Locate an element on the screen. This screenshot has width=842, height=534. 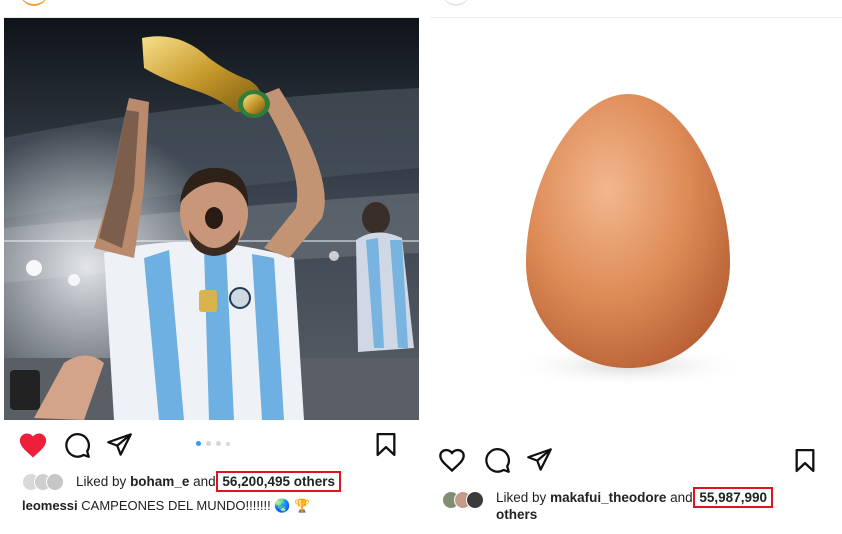
caption-text: CAMPEONES DEL MUNDO!!!!!!! 🌏 🏆 is located at coordinates (196, 505).